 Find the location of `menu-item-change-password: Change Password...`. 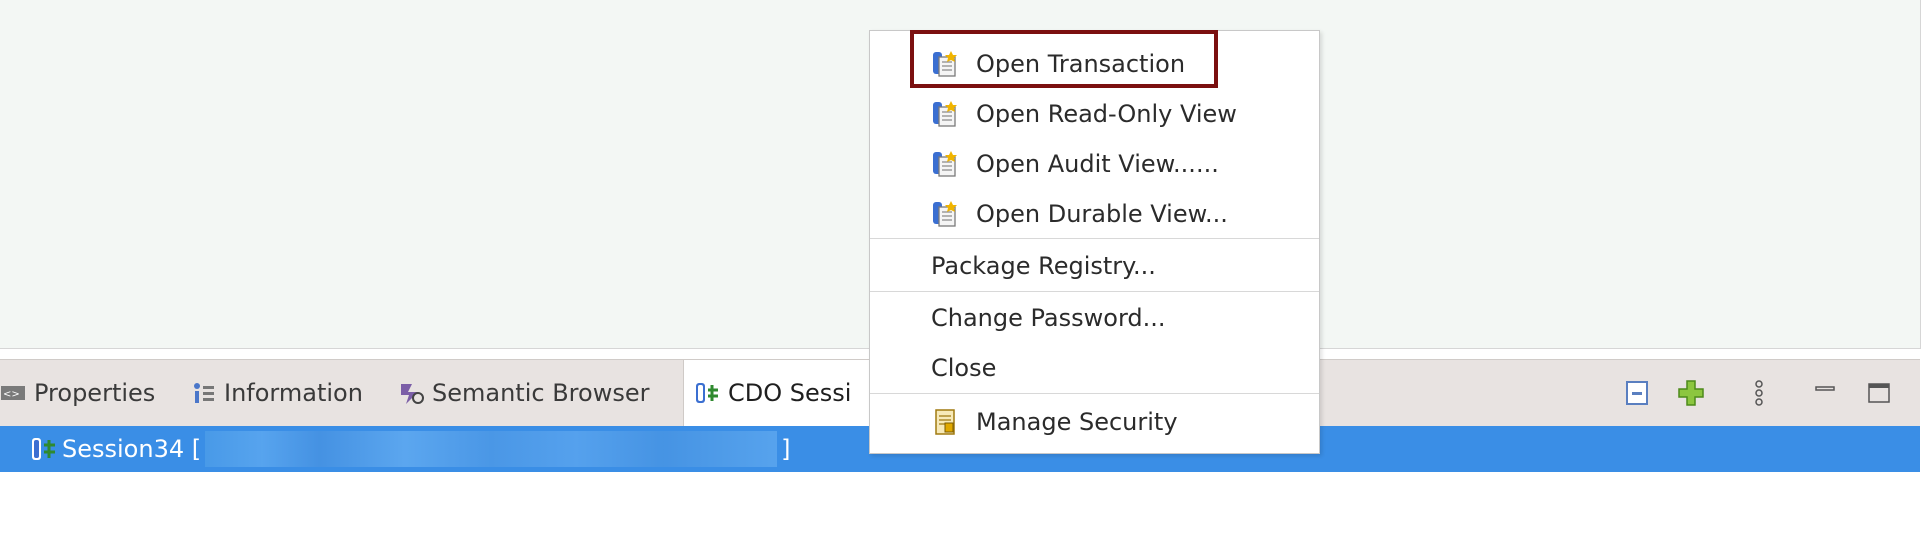

menu-item-change-password: Change Password... is located at coordinates (1094, 318).